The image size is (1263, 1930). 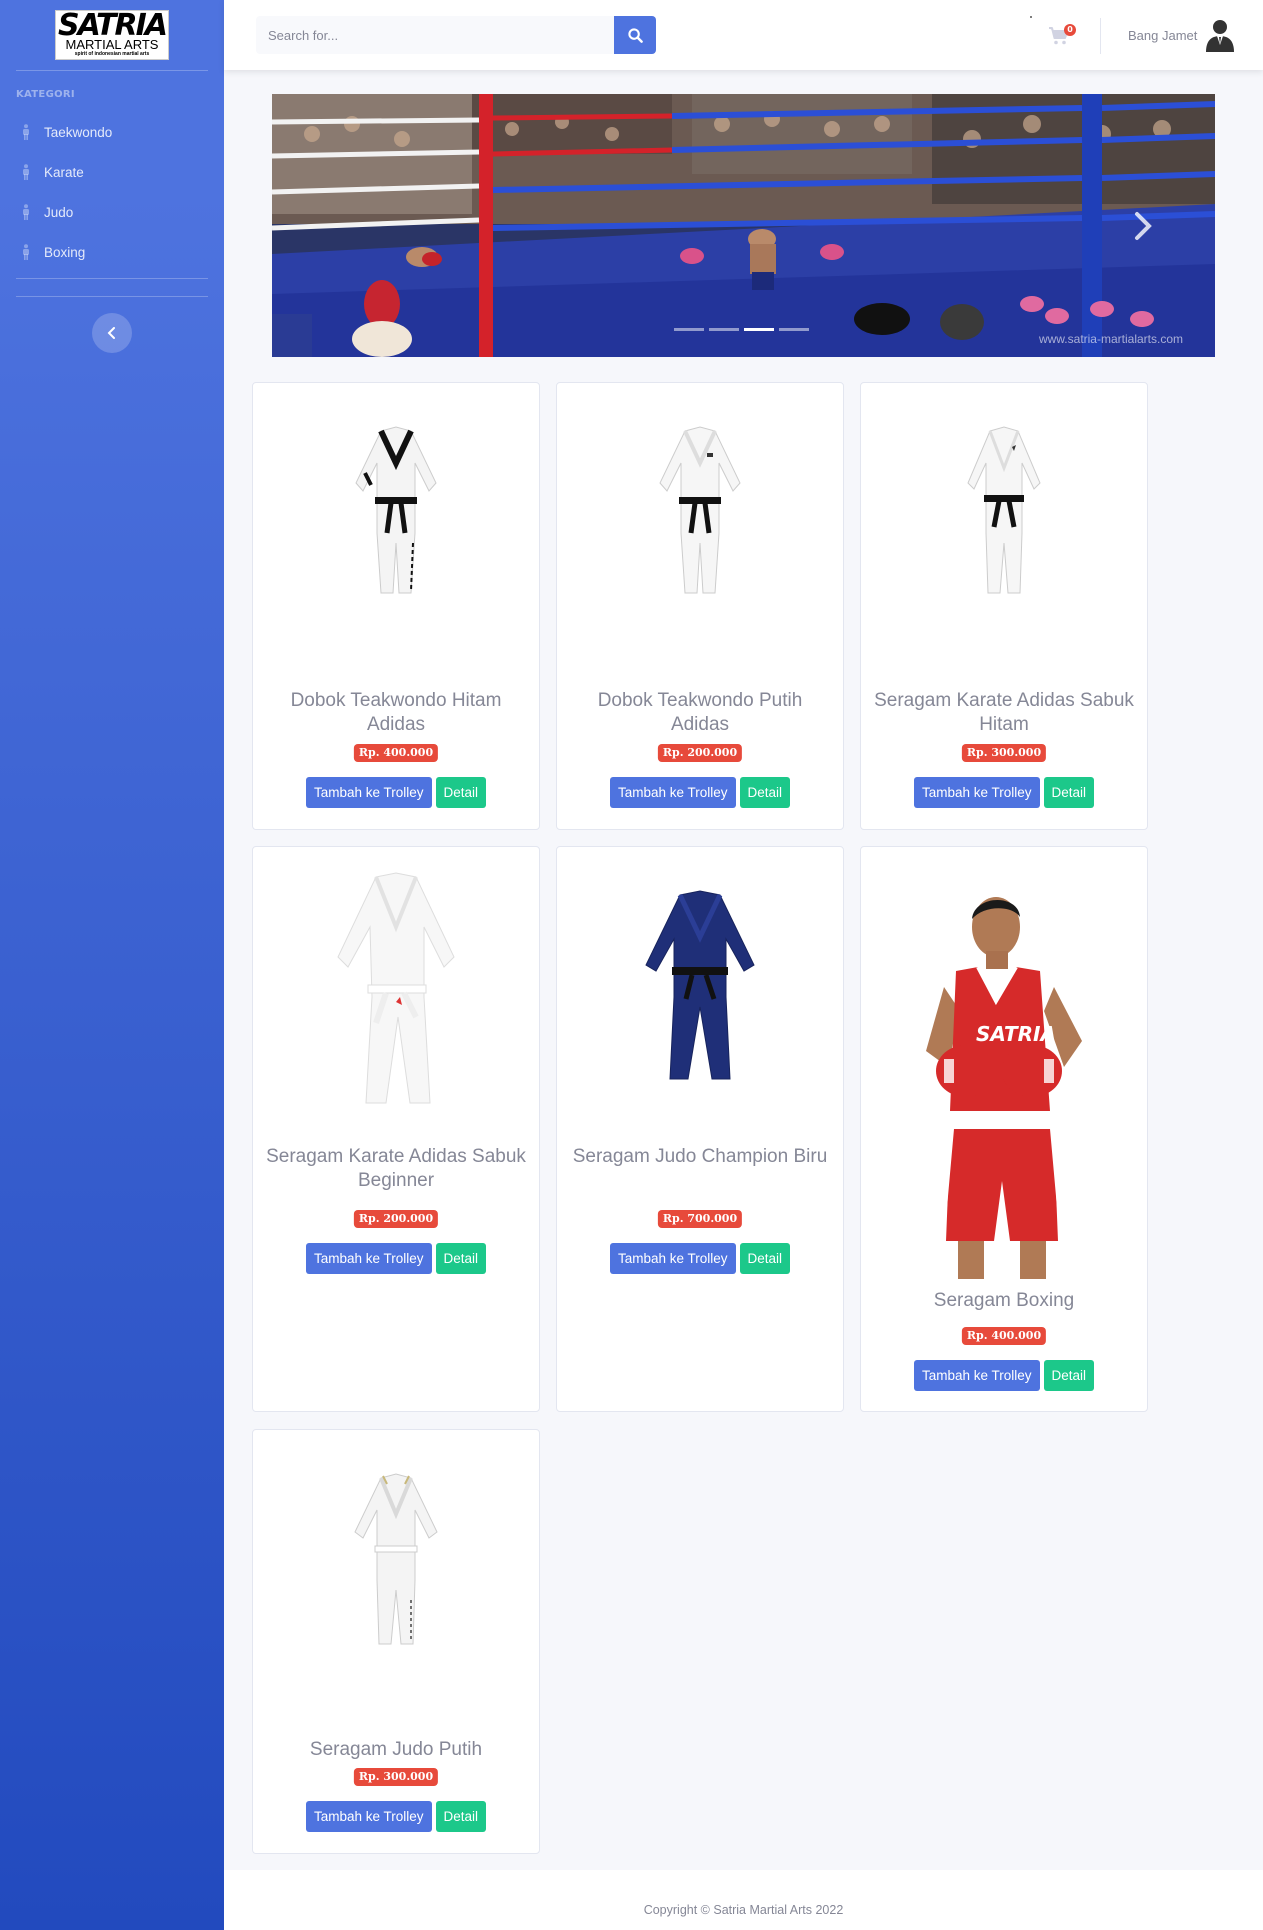 I want to click on product-image-dobok-white, so click(x=700, y=510).